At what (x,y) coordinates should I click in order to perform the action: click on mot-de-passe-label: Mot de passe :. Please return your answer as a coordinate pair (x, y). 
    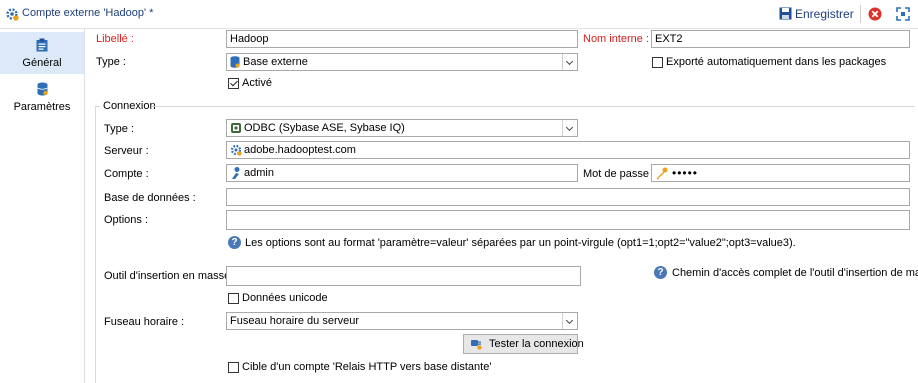
    Looking at the image, I should click on (619, 174).